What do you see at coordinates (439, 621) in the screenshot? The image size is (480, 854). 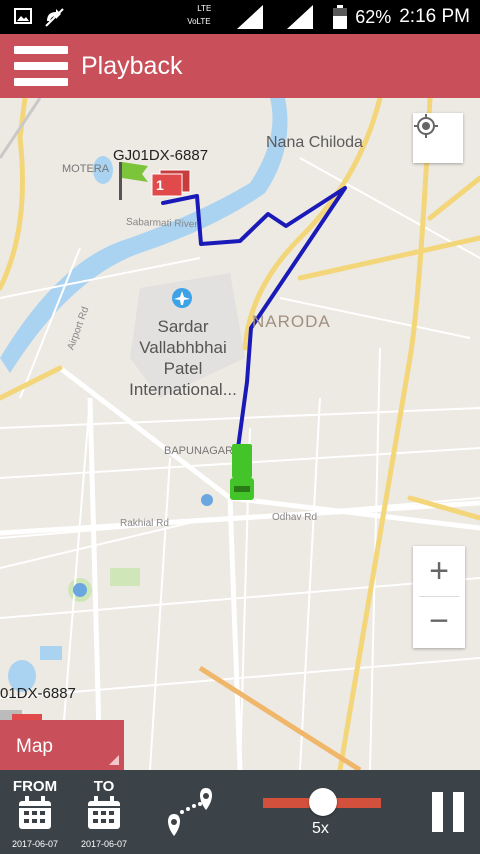 I see `zoom-out-button: −` at bounding box center [439, 621].